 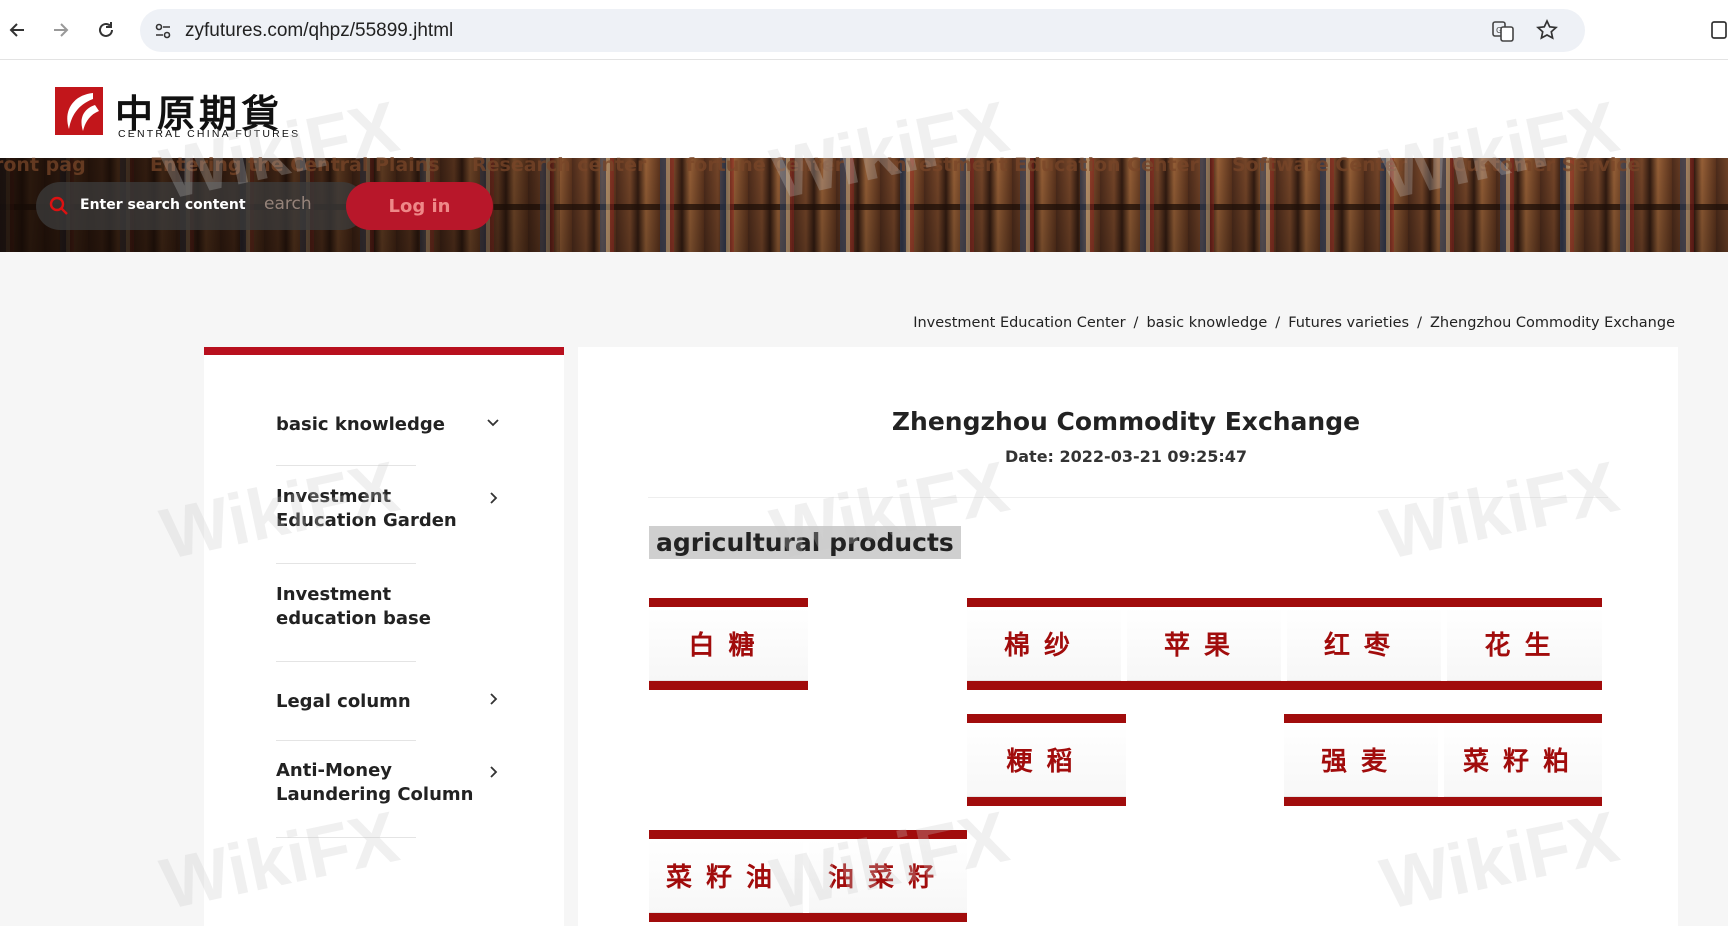 I want to click on back-arrow-icon, so click(x=16, y=30).